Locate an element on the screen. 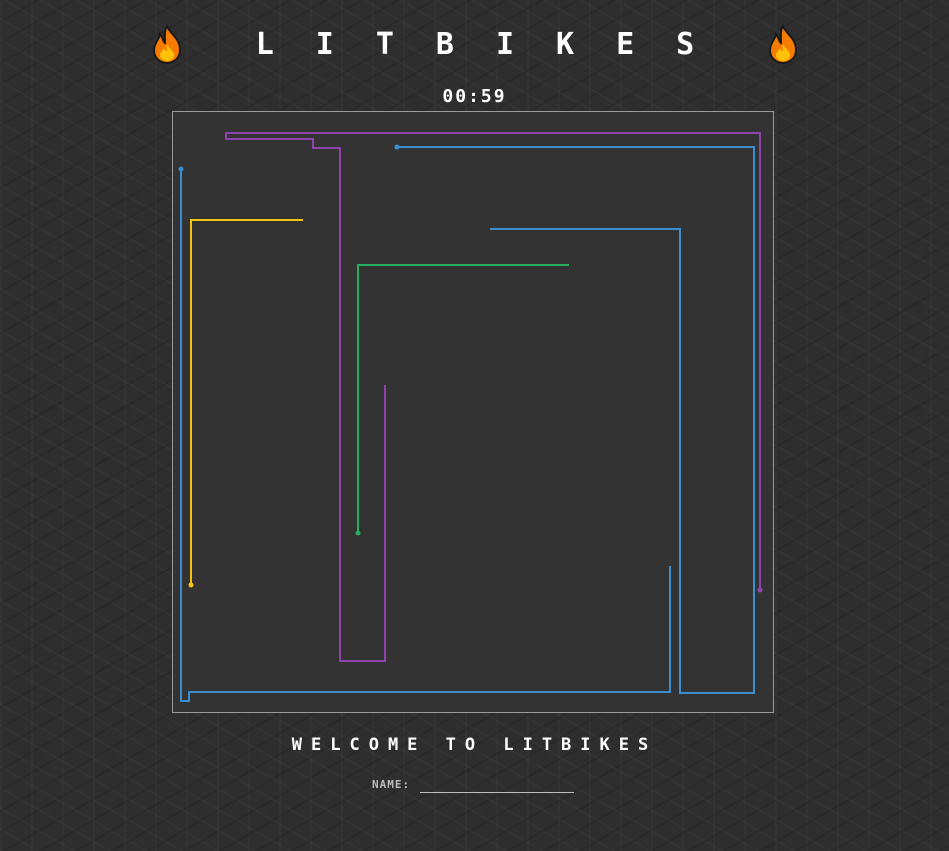 The height and width of the screenshot is (851, 949). name-input is located at coordinates (497, 784).